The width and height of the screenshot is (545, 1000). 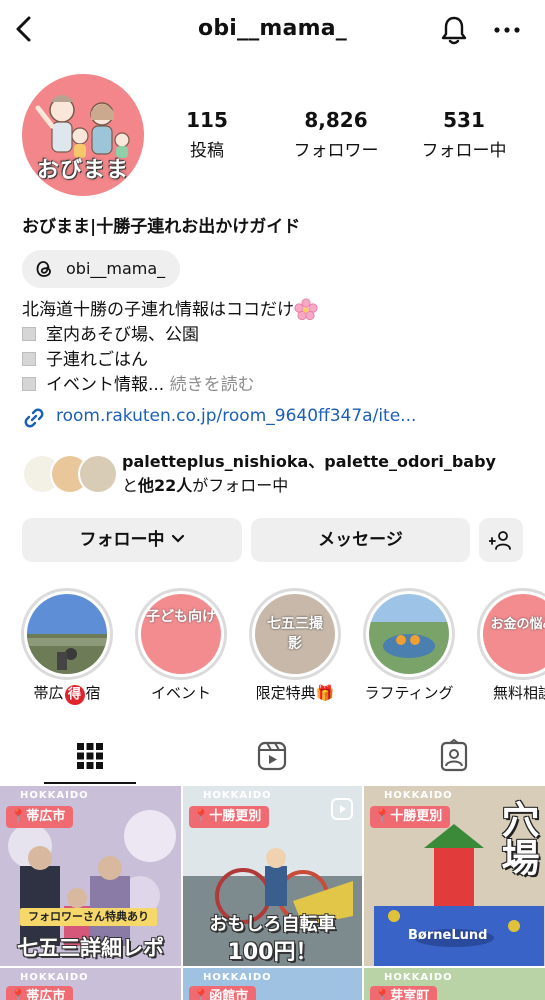 What do you see at coordinates (295, 693) in the screenshot?
I see `highlight-label: 限定特典🎁` at bounding box center [295, 693].